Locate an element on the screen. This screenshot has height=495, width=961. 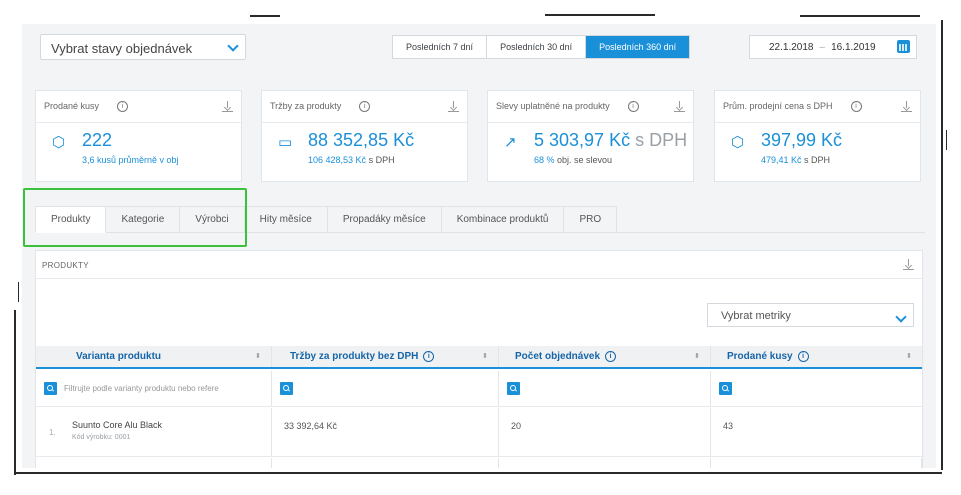
table-row-partial is located at coordinates (479, 463).